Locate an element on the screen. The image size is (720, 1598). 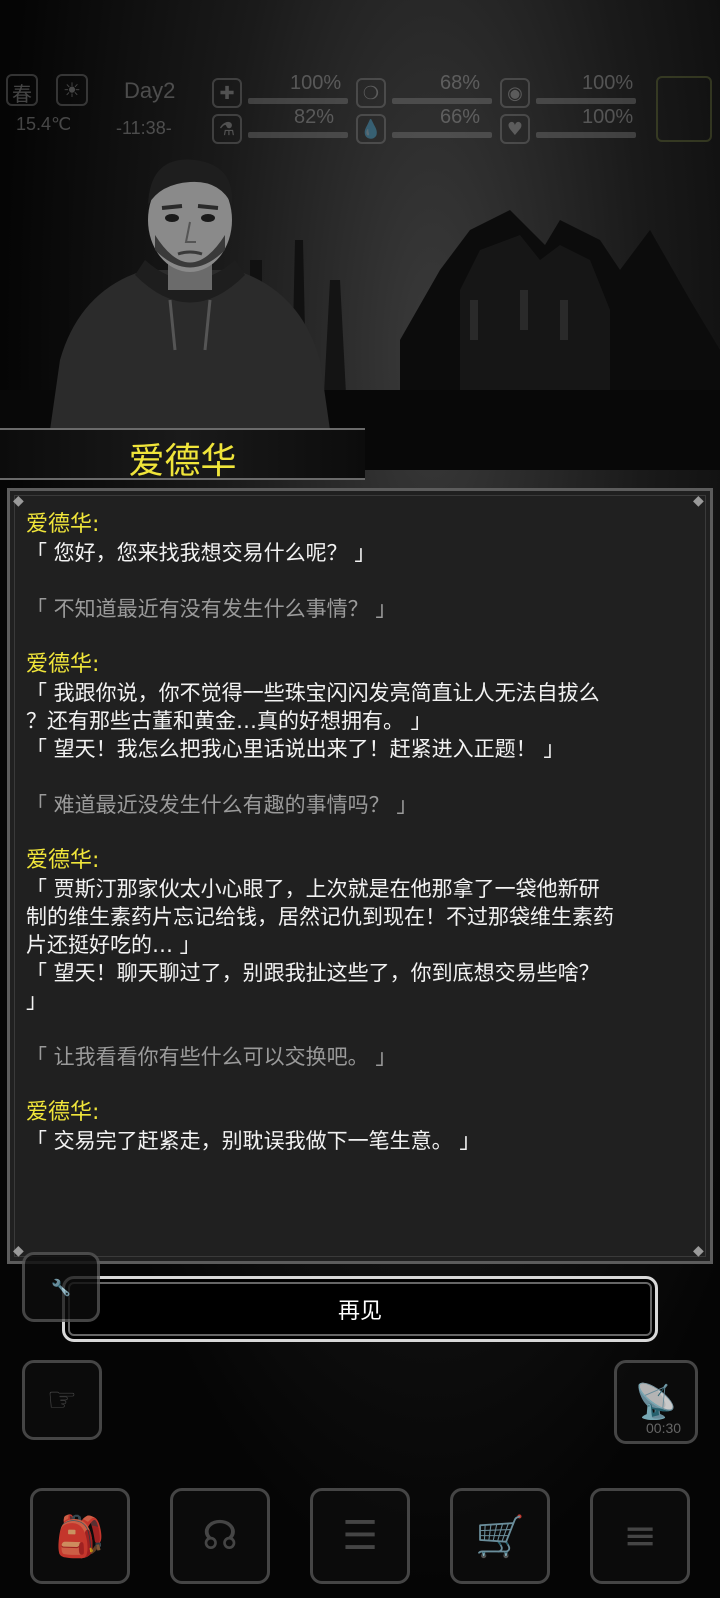
health-value: 100% is located at coordinates (316, 83).